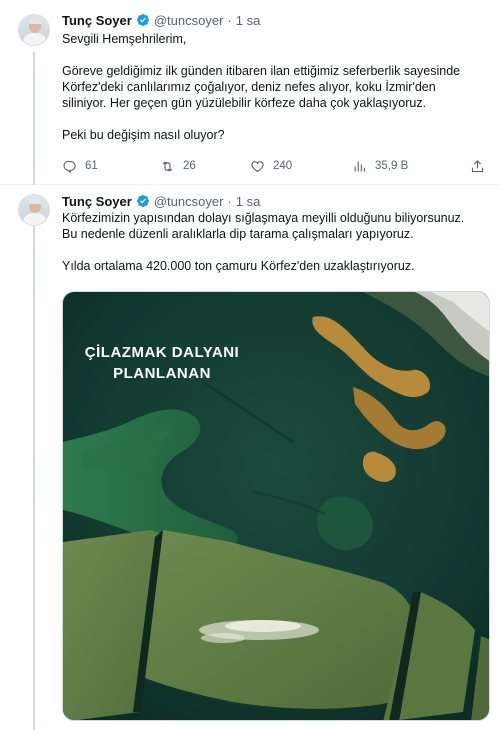 The image size is (500, 730). What do you see at coordinates (80, 166) in the screenshot?
I see `reply-button: 61` at bounding box center [80, 166].